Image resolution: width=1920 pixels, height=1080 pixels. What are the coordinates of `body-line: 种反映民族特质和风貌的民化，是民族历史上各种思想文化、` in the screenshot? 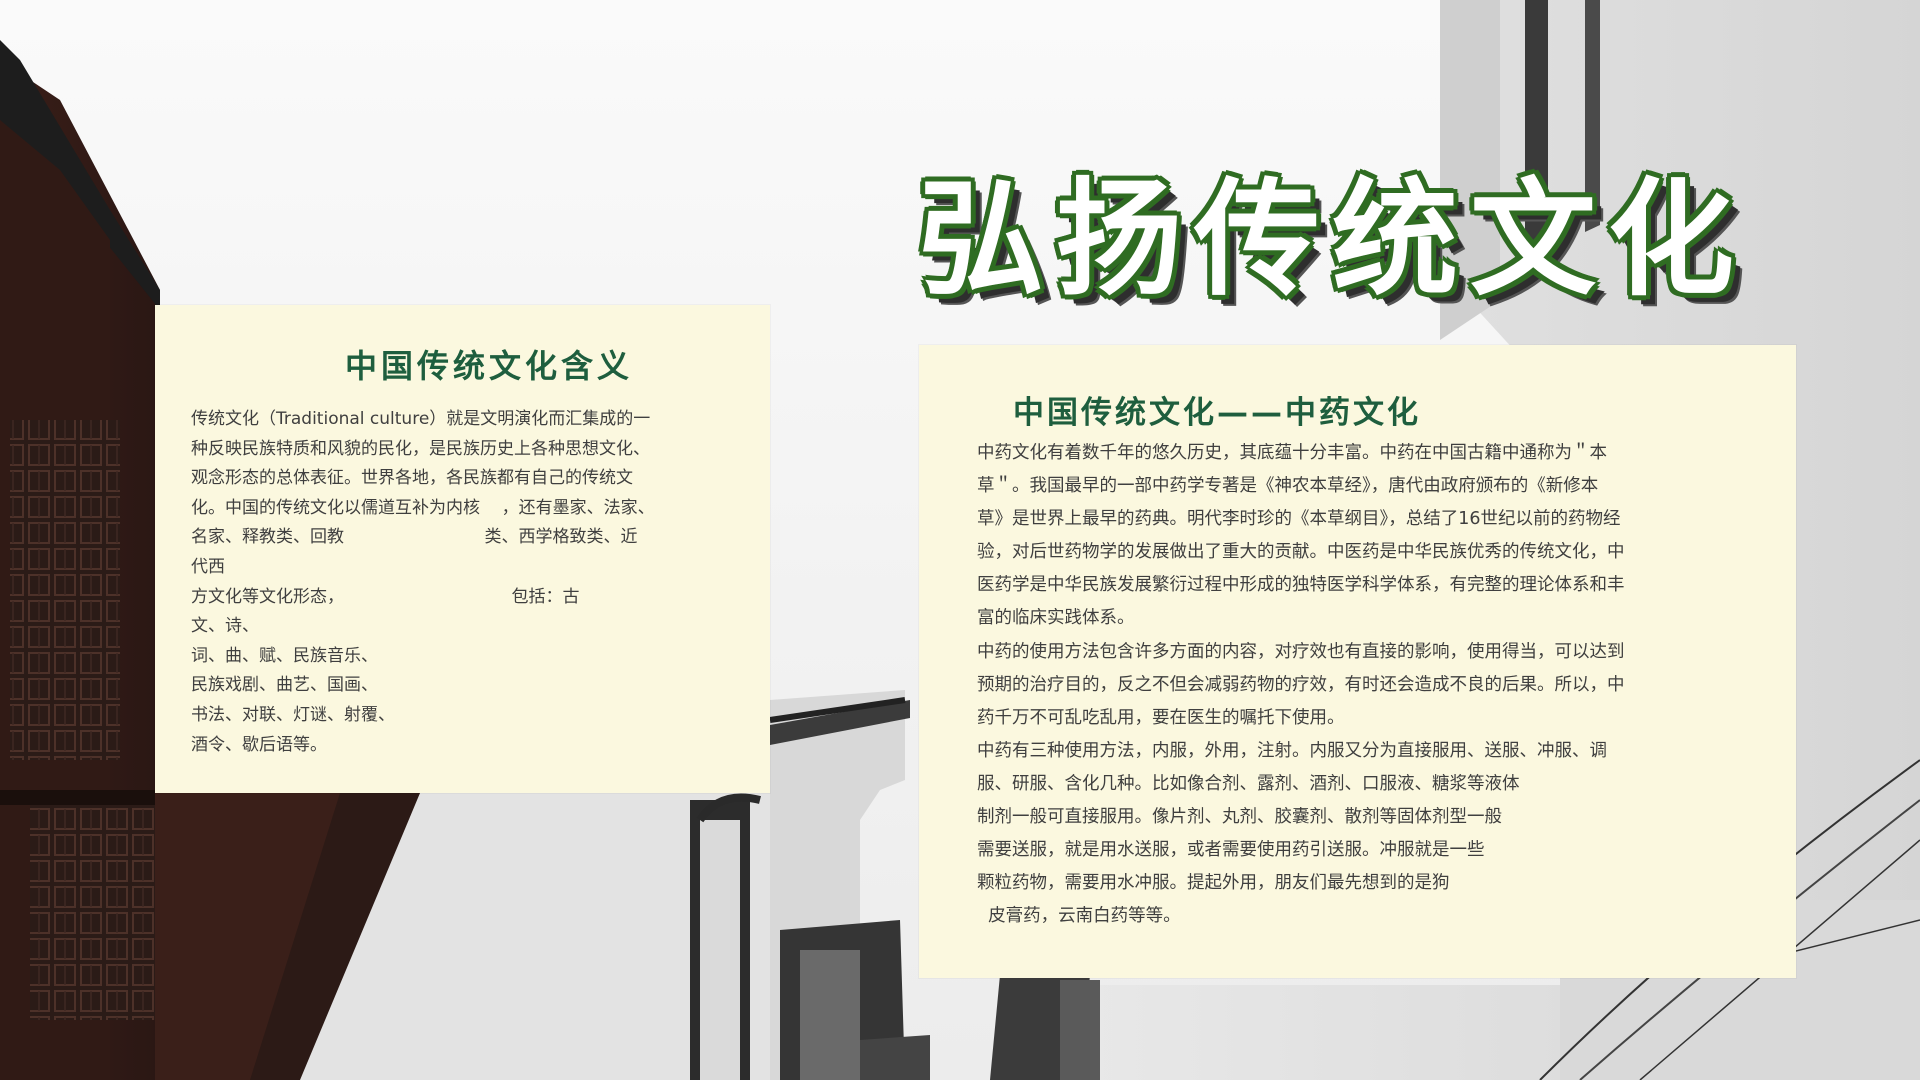 It's located at (420, 448).